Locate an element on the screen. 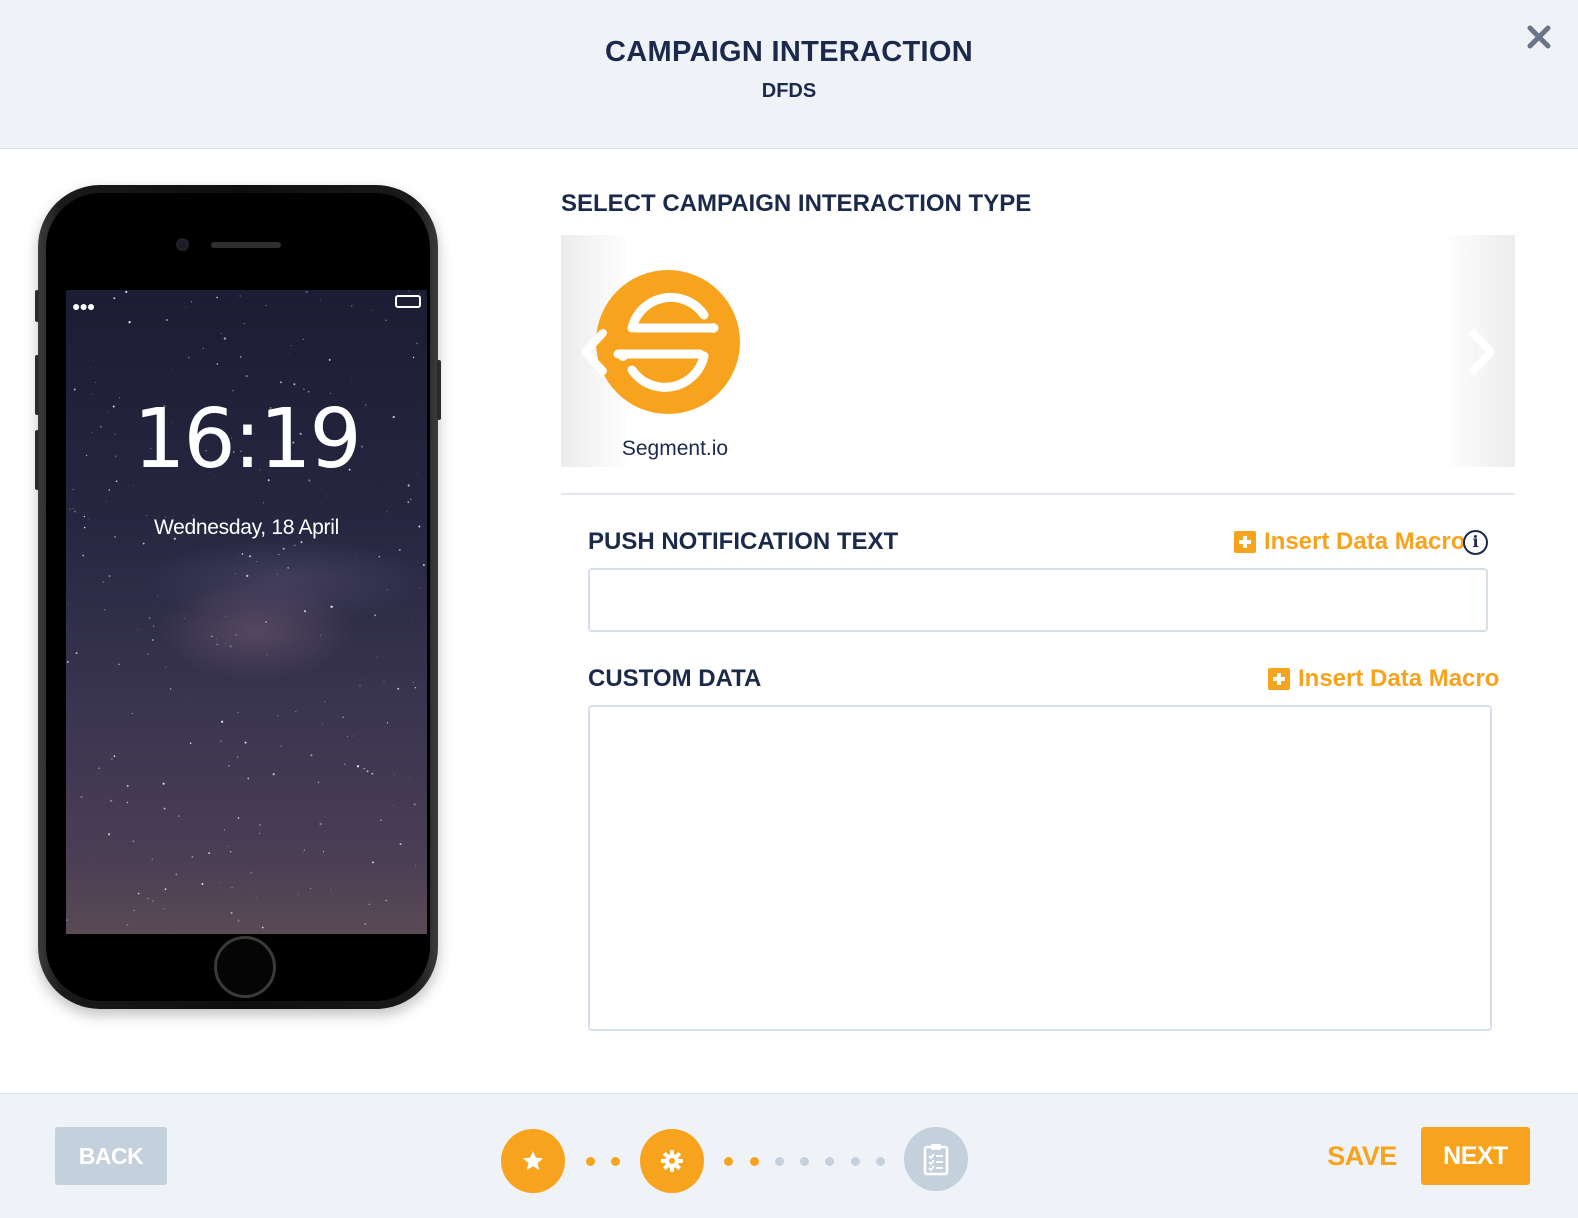  chevron-left-icon is located at coordinates (595, 352).